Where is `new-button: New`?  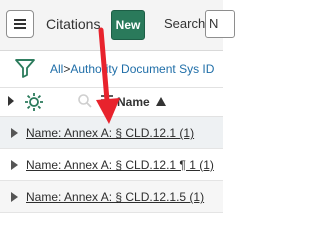 new-button: New is located at coordinates (128, 25).